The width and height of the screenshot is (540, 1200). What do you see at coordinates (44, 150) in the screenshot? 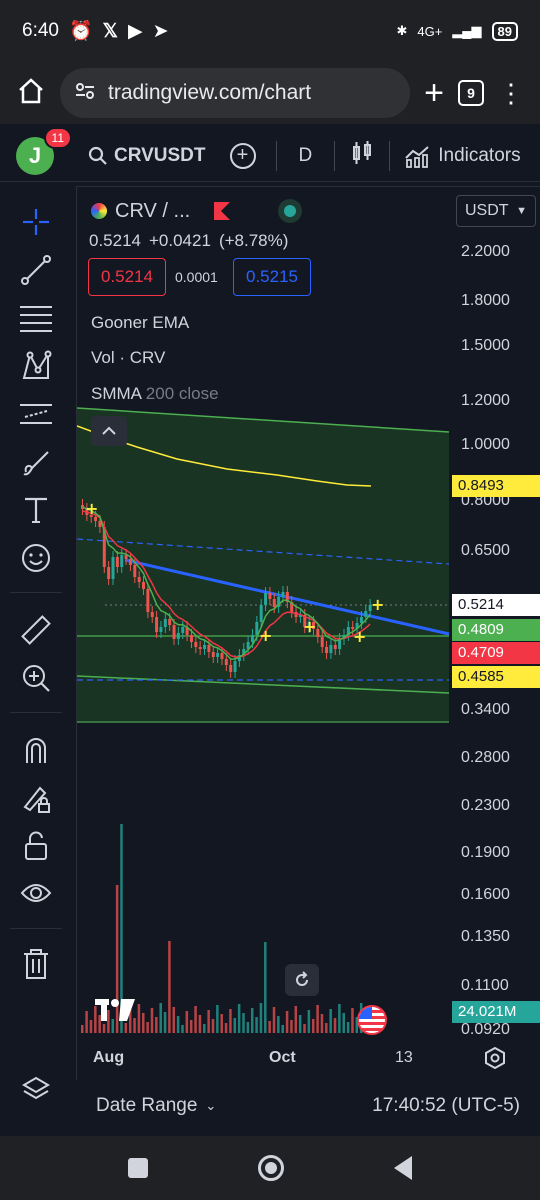
I see `avatar: J 11` at bounding box center [44, 150].